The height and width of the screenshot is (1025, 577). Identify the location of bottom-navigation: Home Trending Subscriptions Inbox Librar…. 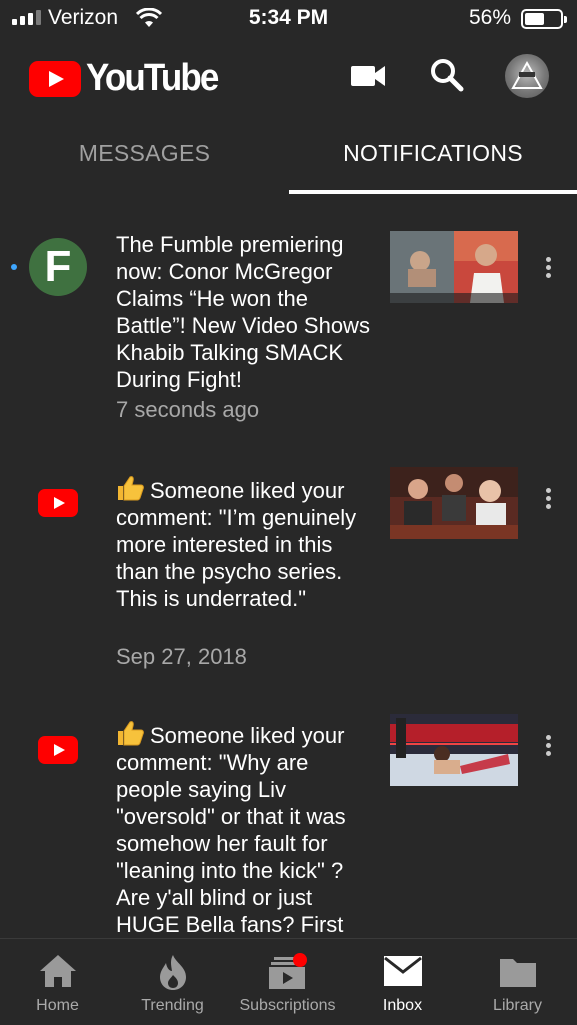
(288, 981).